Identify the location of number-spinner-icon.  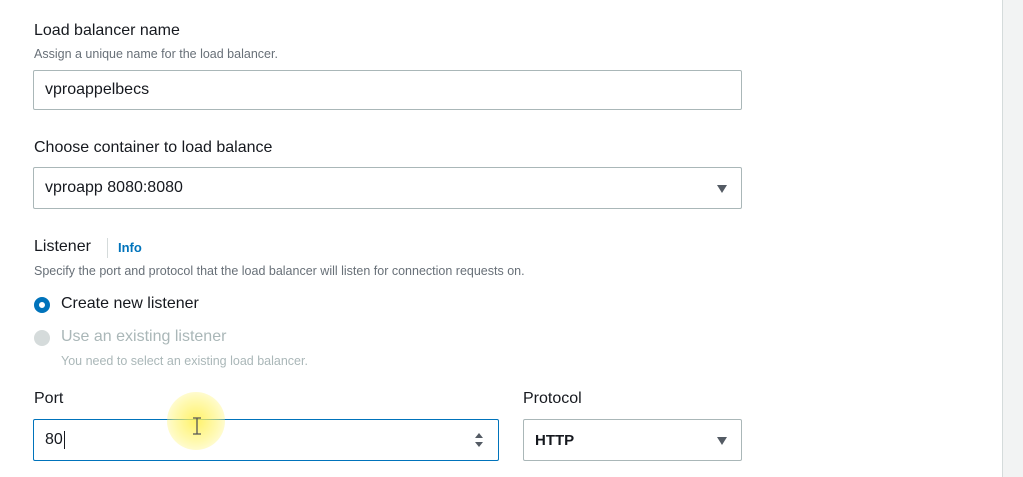
(479, 440).